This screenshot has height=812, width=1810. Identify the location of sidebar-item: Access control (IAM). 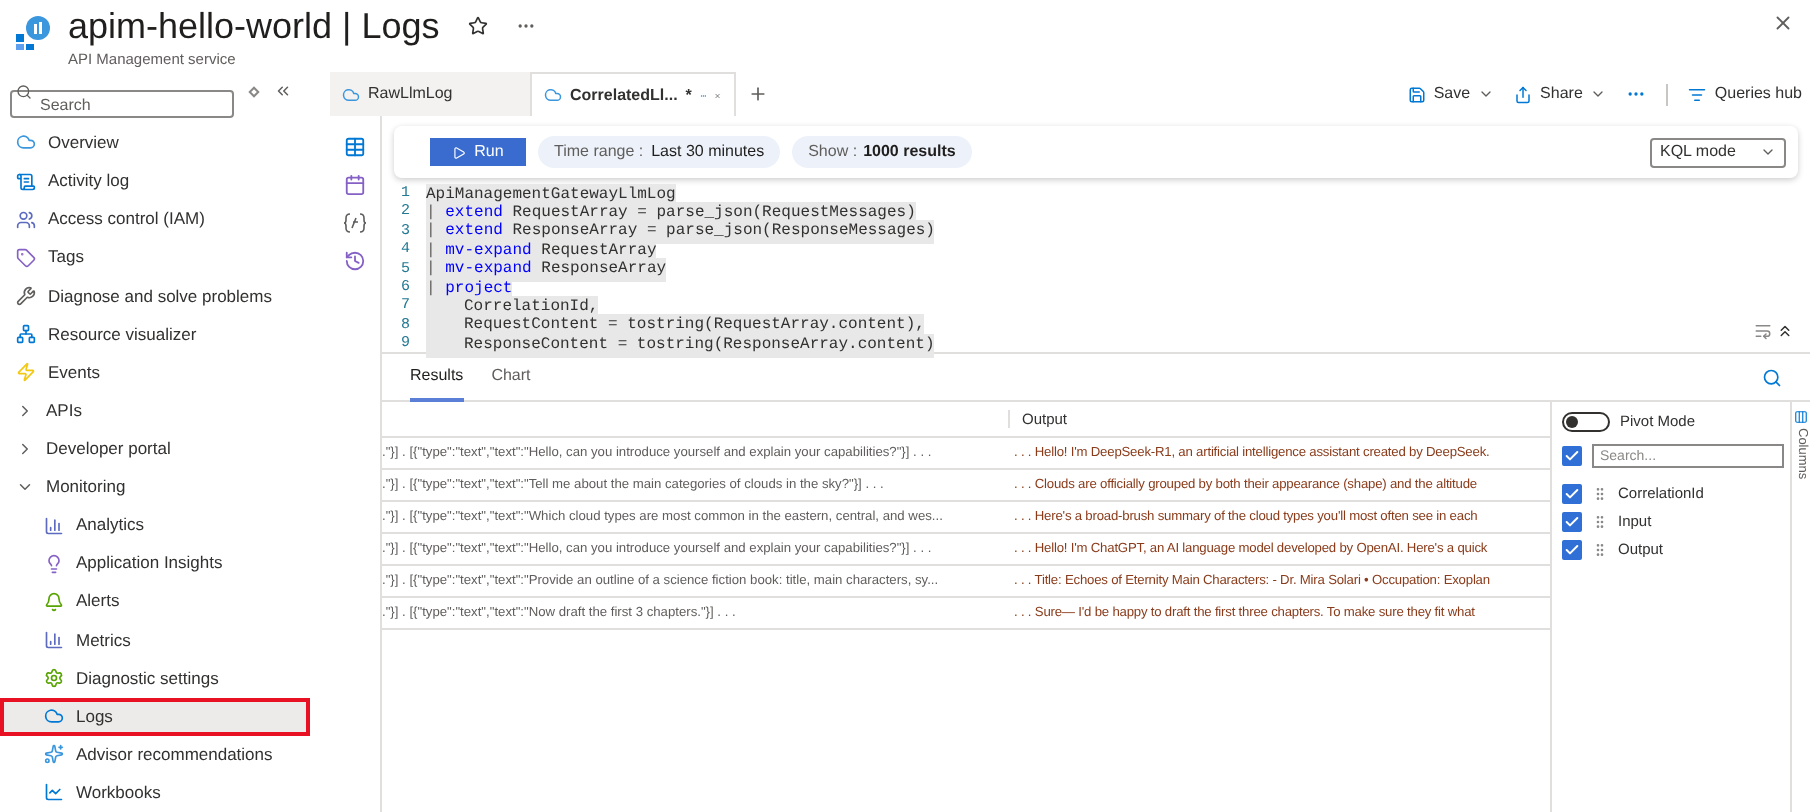
(155, 219).